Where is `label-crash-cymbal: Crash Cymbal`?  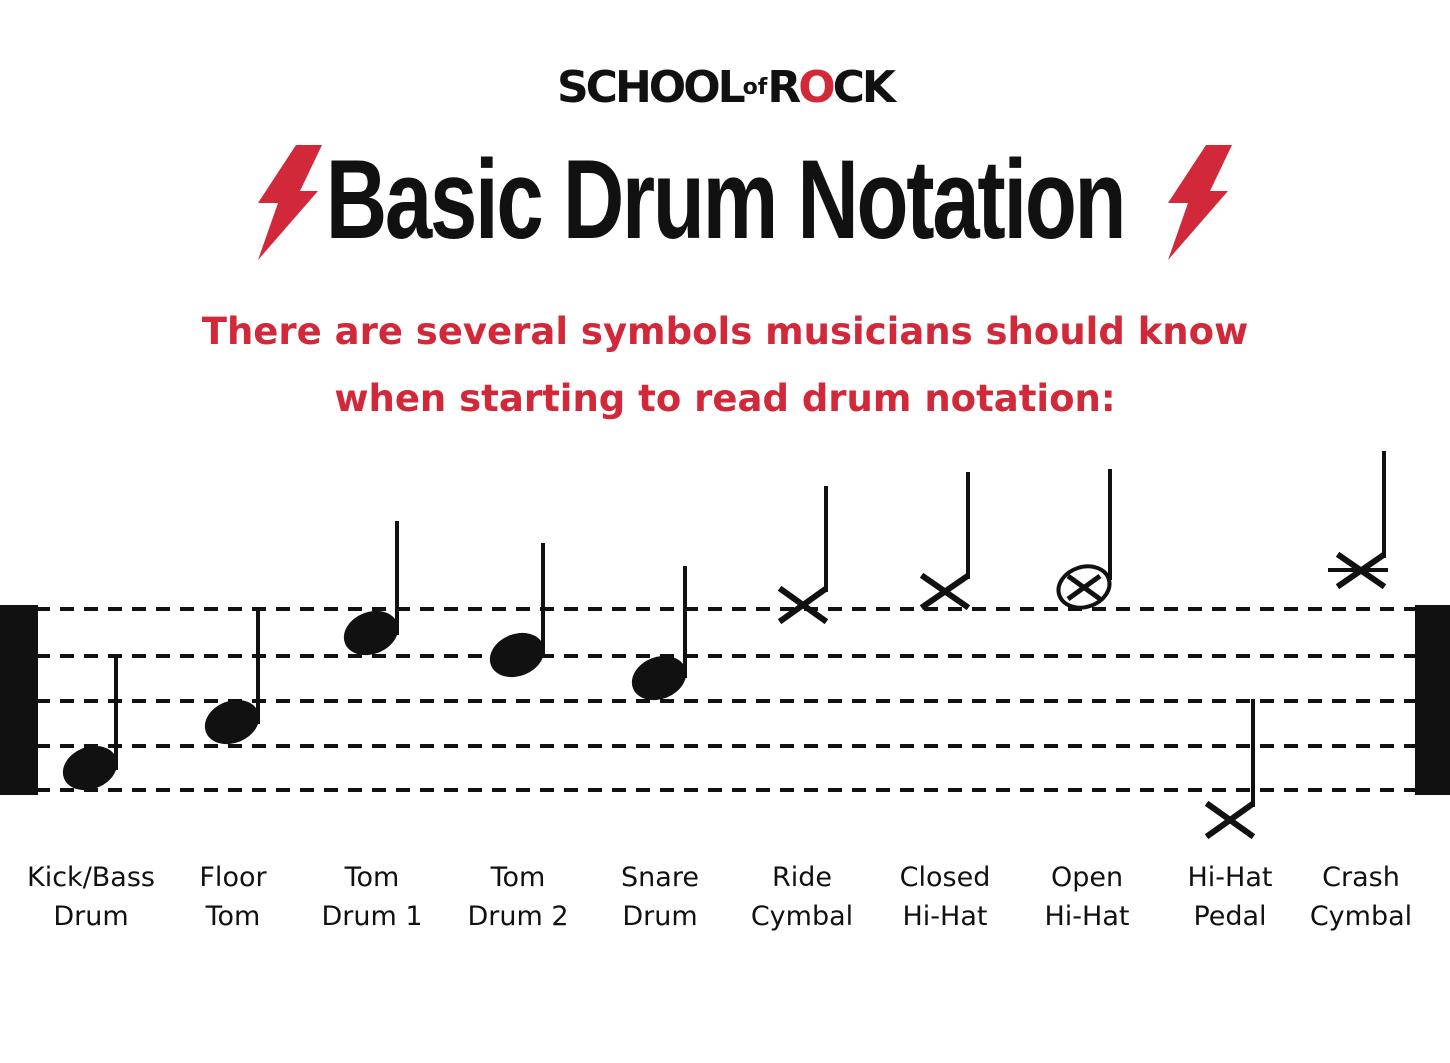 label-crash-cymbal: Crash Cymbal is located at coordinates (1361, 897).